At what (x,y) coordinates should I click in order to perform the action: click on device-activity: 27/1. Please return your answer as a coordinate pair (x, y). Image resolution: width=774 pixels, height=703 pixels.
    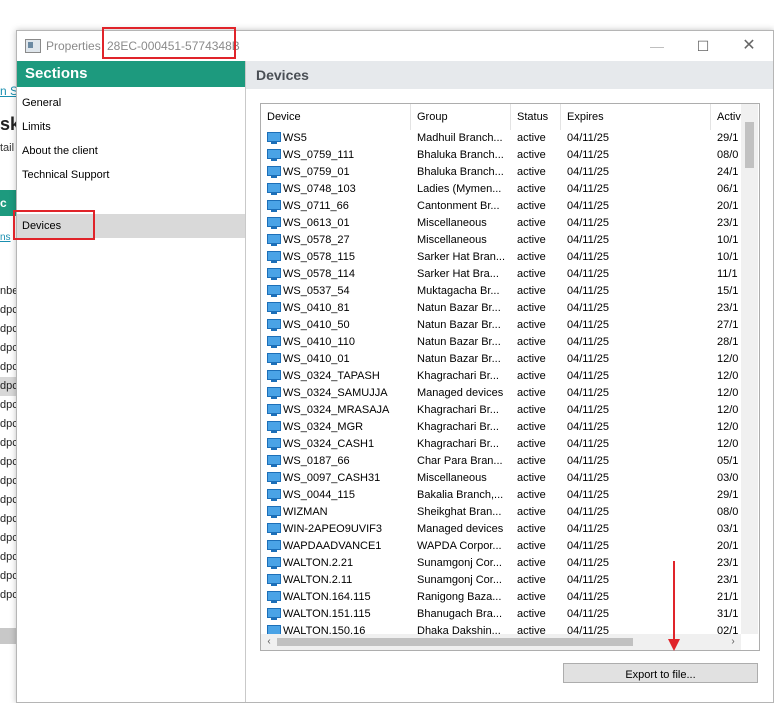
    Looking at the image, I should click on (728, 325).